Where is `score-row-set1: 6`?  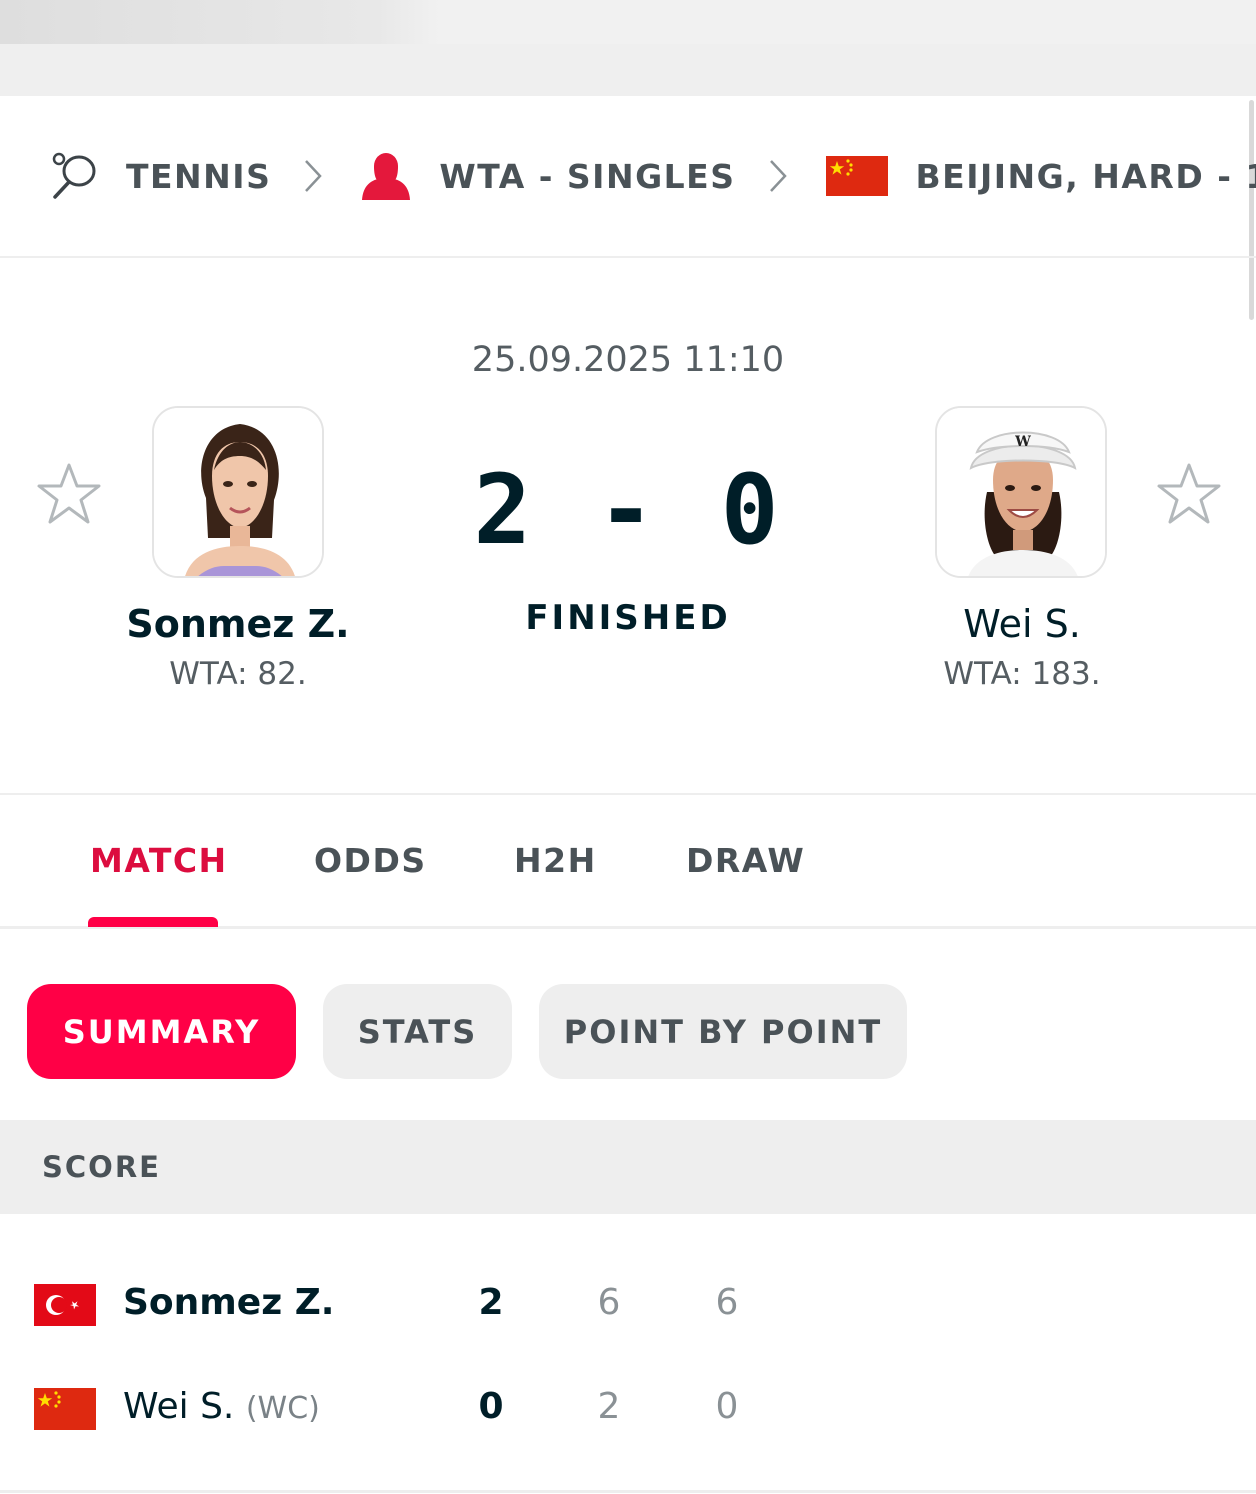
score-row-set1: 6 is located at coordinates (609, 1302).